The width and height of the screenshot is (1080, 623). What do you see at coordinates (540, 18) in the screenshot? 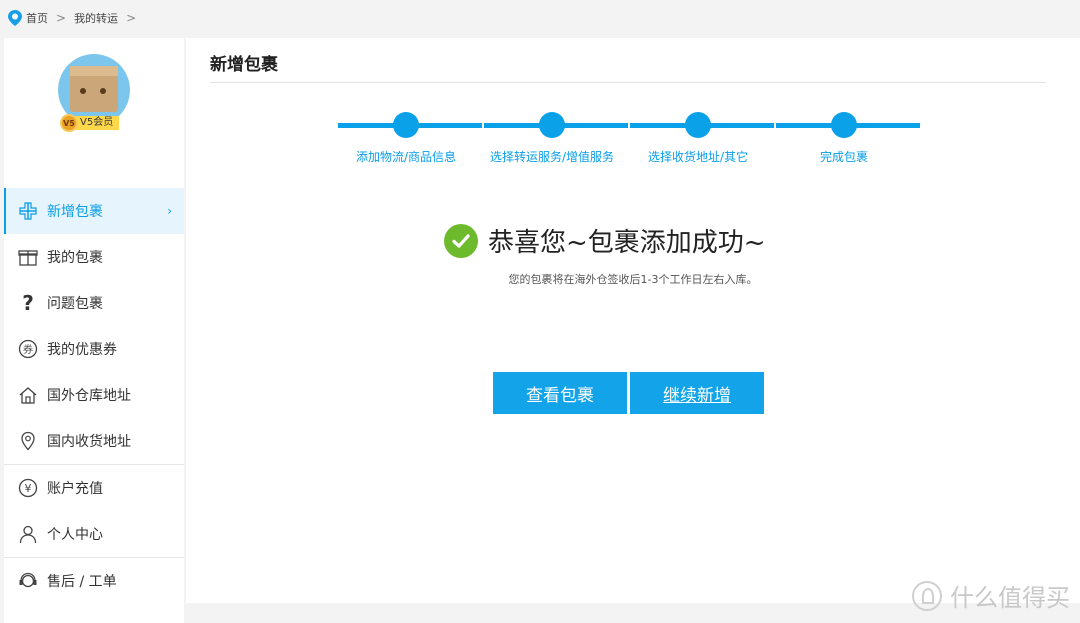
I see `breadcrumb: 首页 > 我的转运 >` at bounding box center [540, 18].